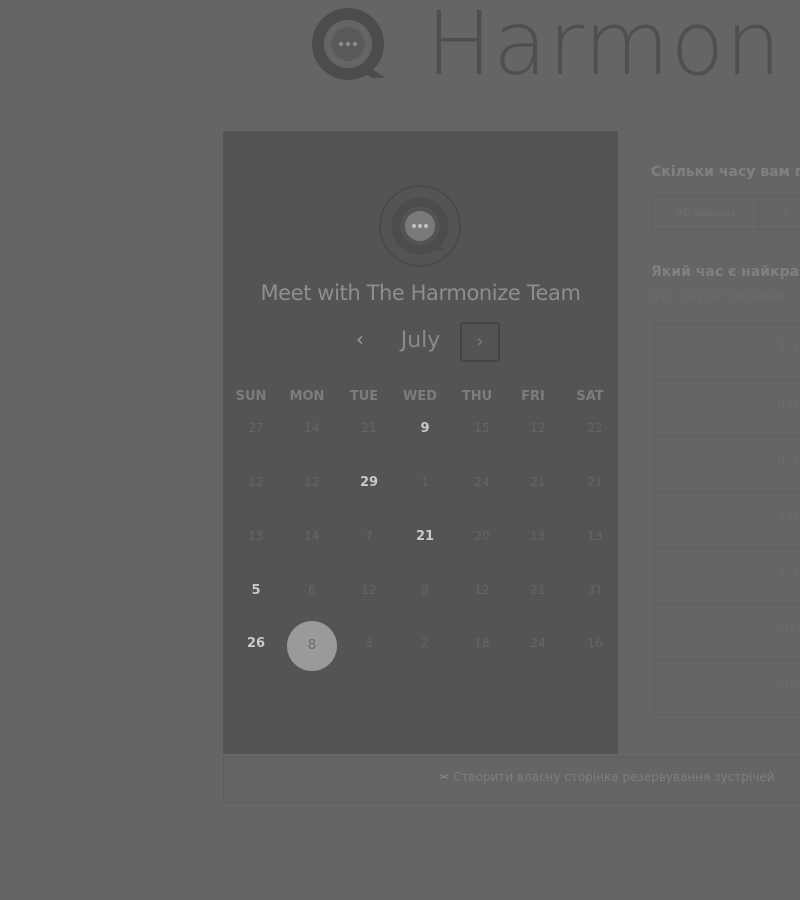  What do you see at coordinates (419, 396) in the screenshot?
I see `weekday-label: WED` at bounding box center [419, 396].